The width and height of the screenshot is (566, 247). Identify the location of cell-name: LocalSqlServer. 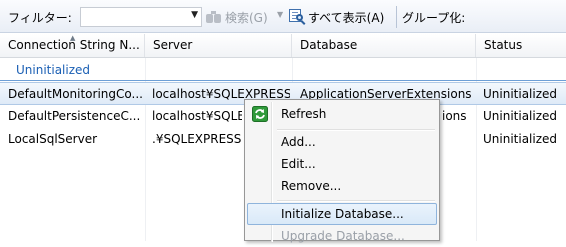
(53, 139).